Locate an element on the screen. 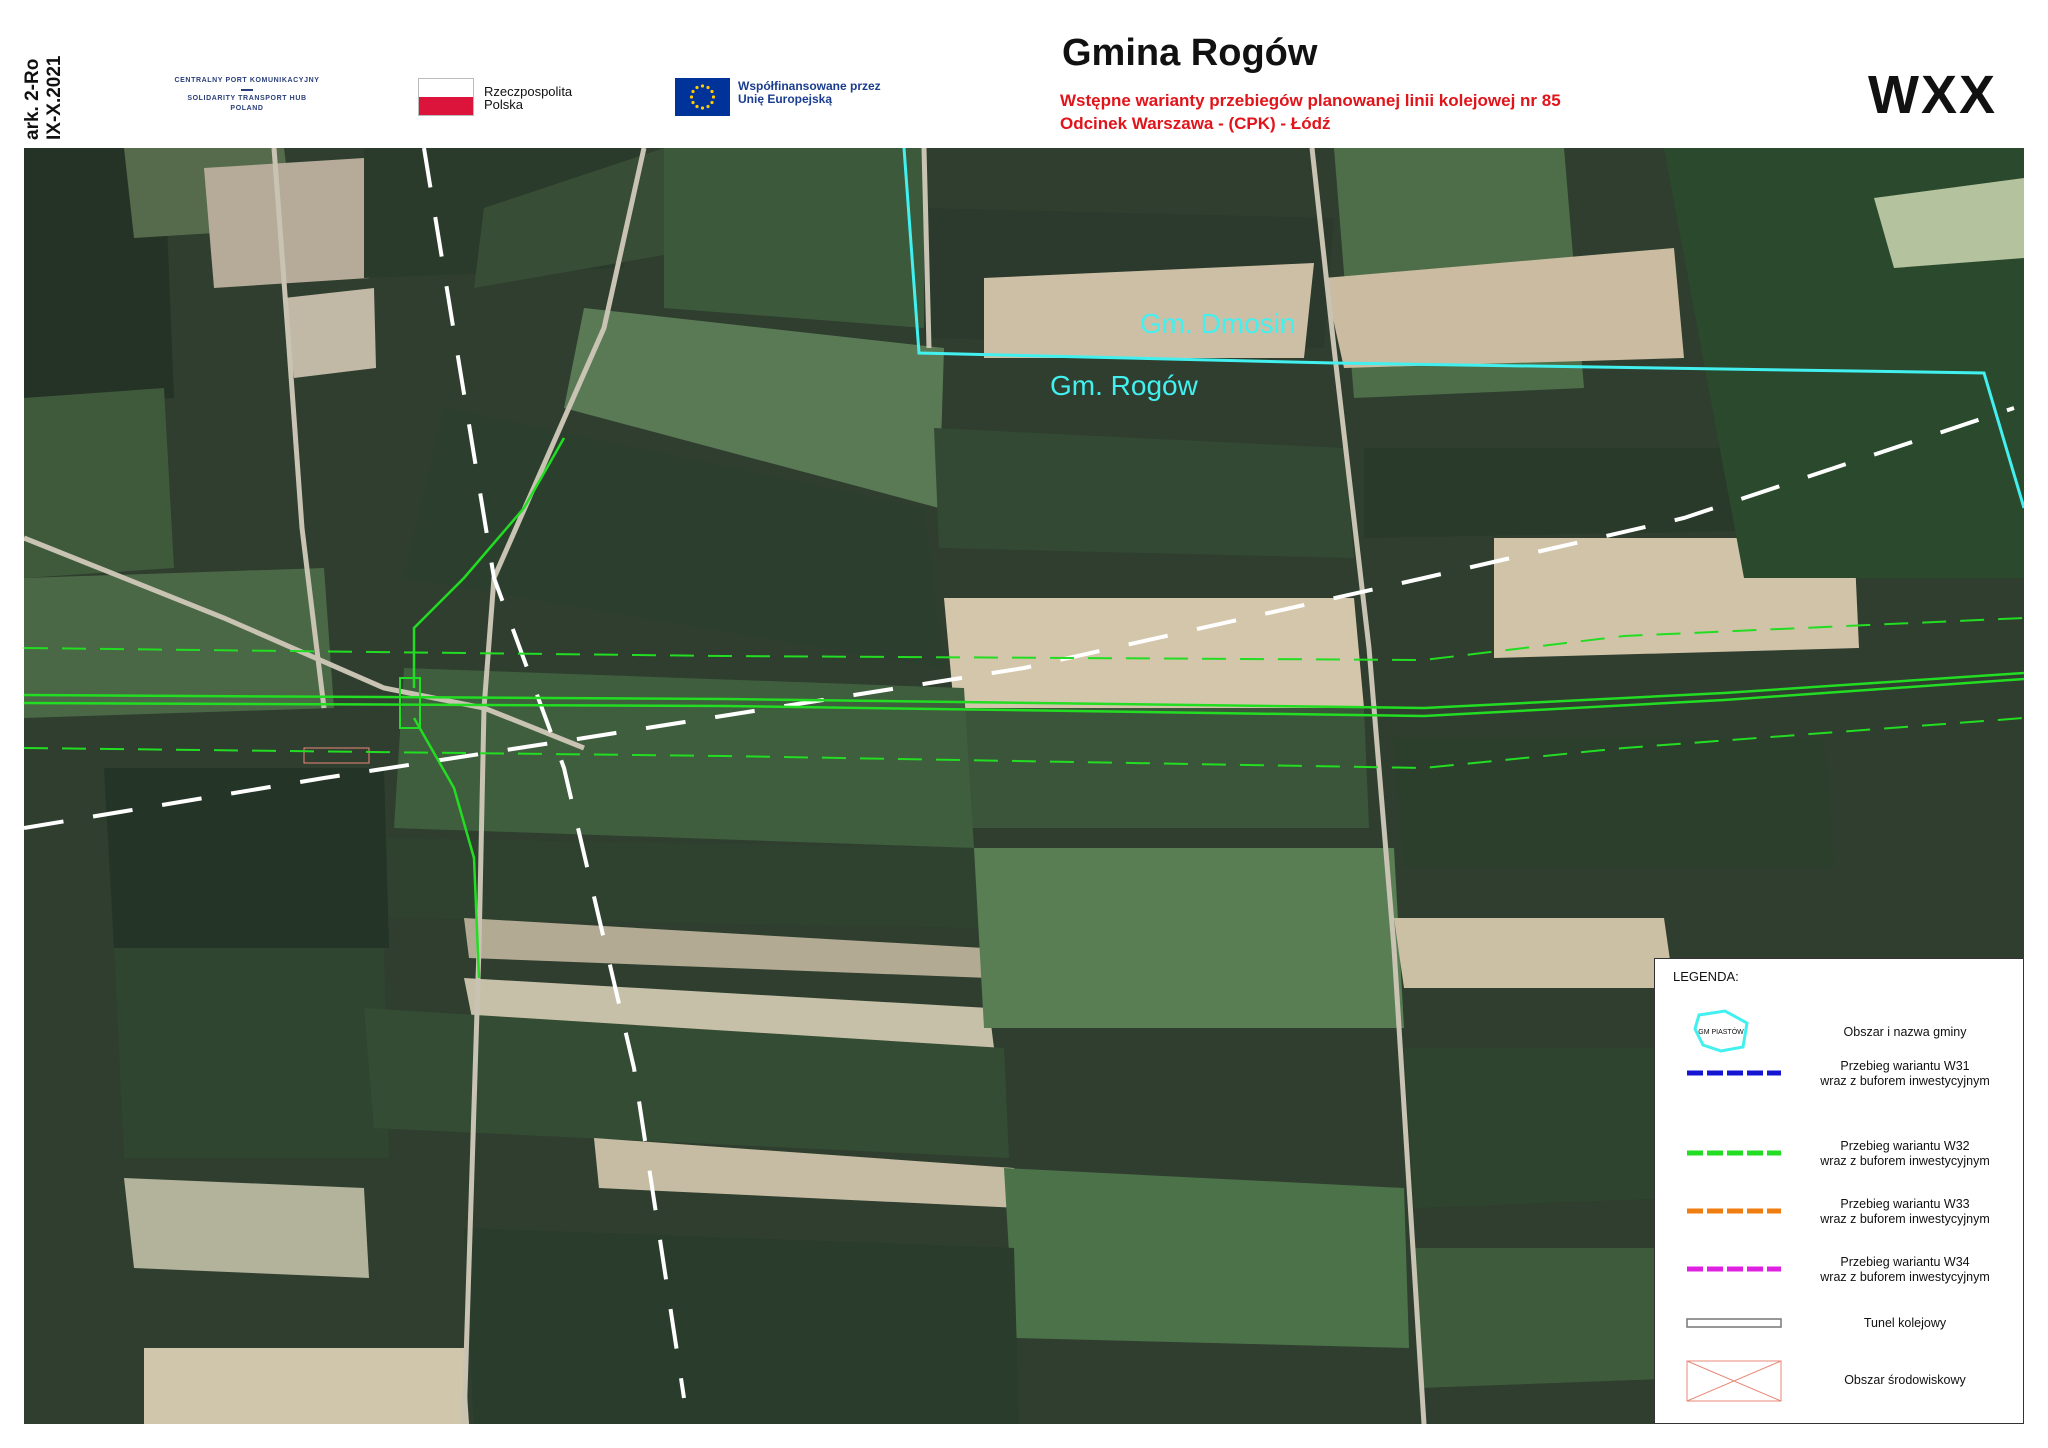  legend-label-env-area: Obszar środowiskowy is located at coordinates (1905, 1380).